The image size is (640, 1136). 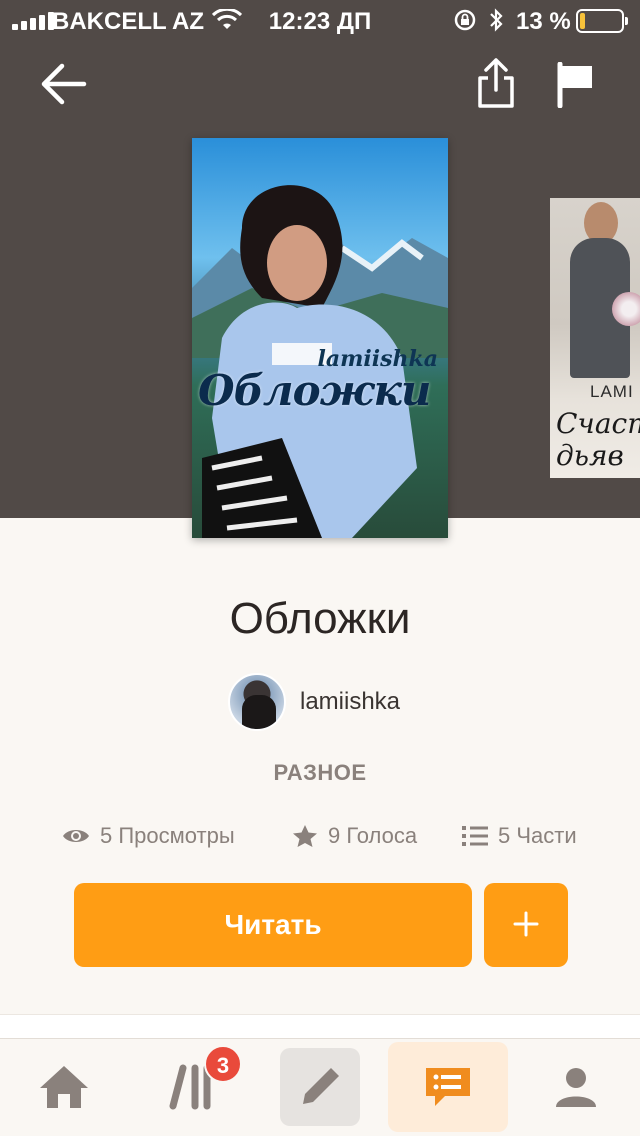 I want to click on parts-count: 5 Части, so click(x=537, y=835).